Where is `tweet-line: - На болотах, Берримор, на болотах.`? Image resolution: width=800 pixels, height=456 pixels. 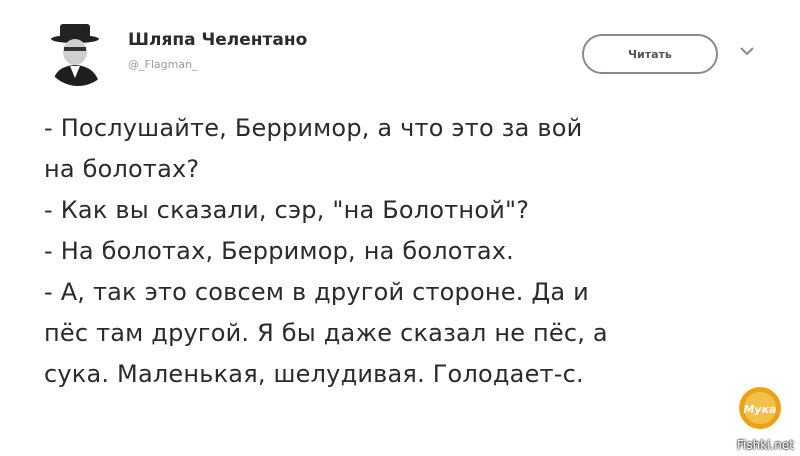
tweet-line: - На болотах, Берримор, на болотах. is located at coordinates (279, 251).